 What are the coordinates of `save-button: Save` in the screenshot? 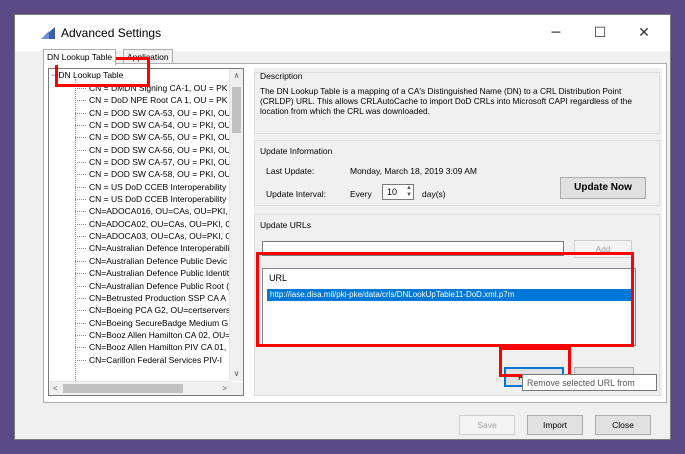 It's located at (487, 425).